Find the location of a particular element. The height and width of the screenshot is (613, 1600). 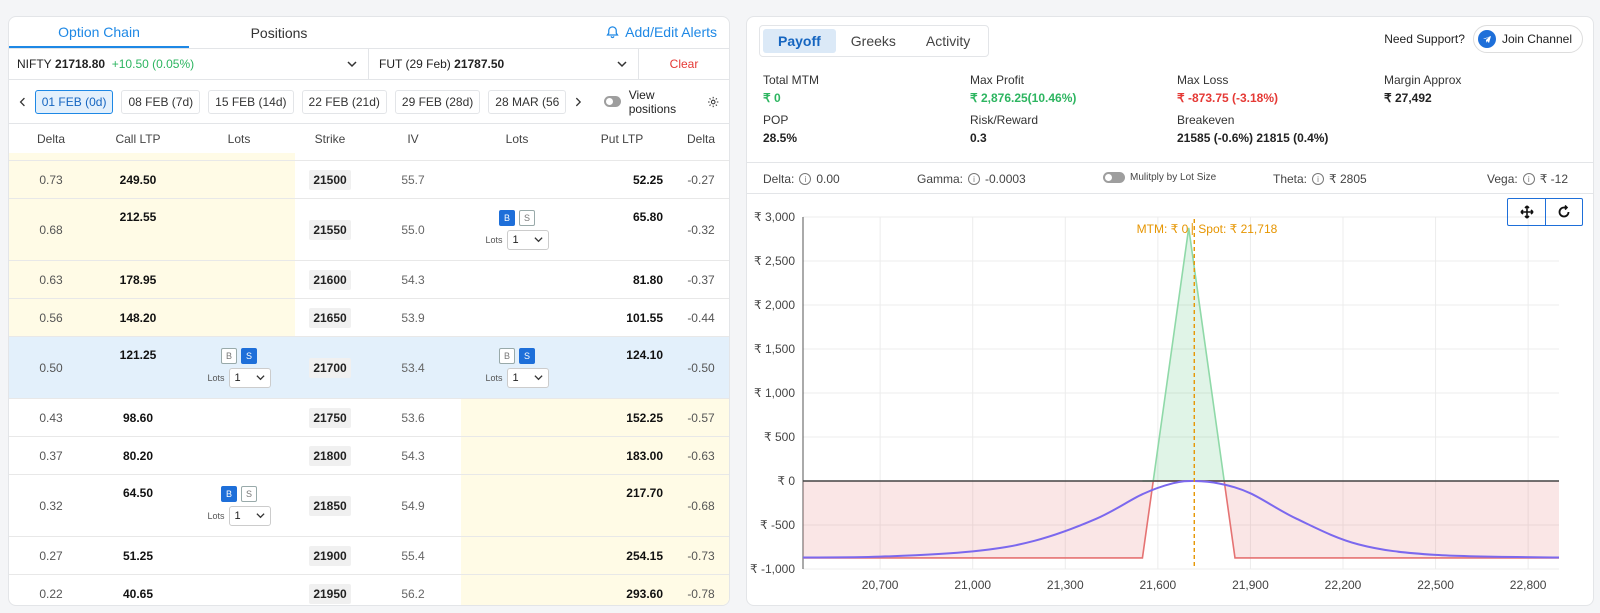

expiry-chip: 28 MAR (56 is located at coordinates (527, 101).